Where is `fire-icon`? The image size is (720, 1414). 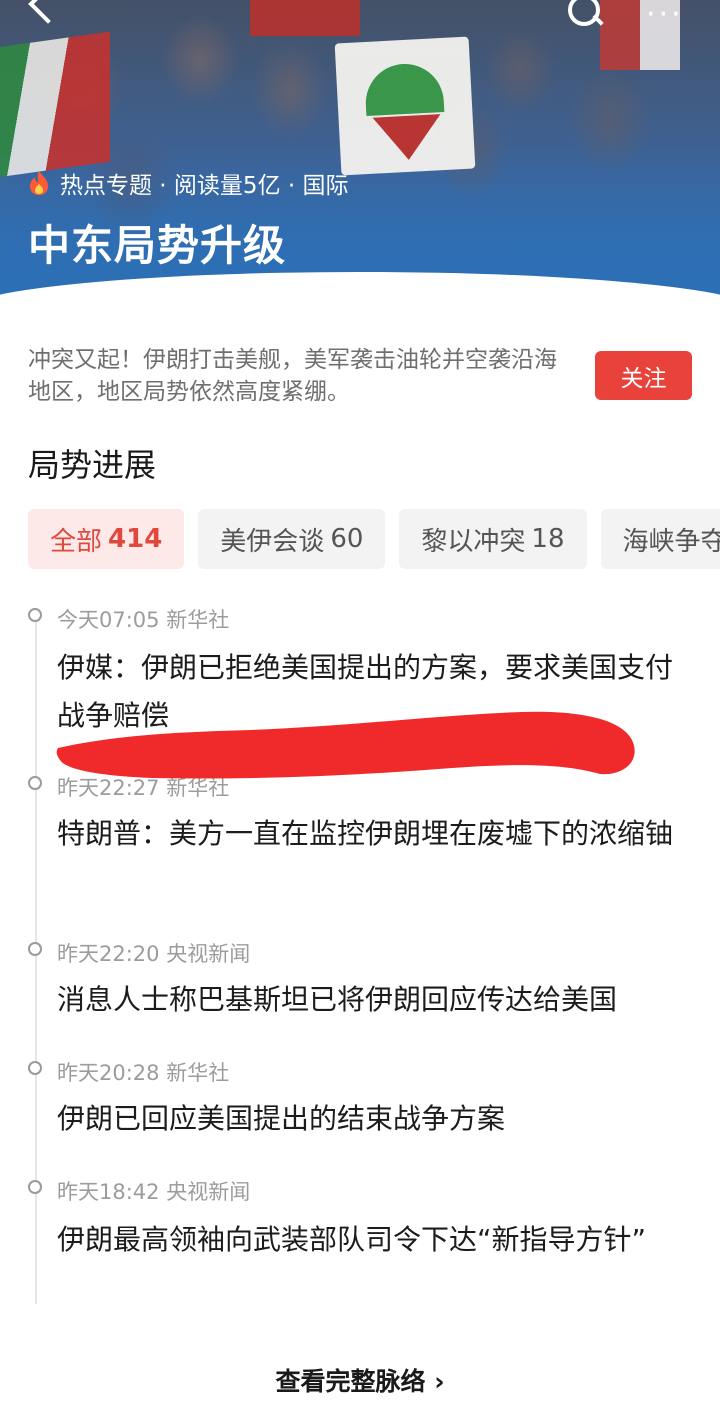
fire-icon is located at coordinates (39, 183).